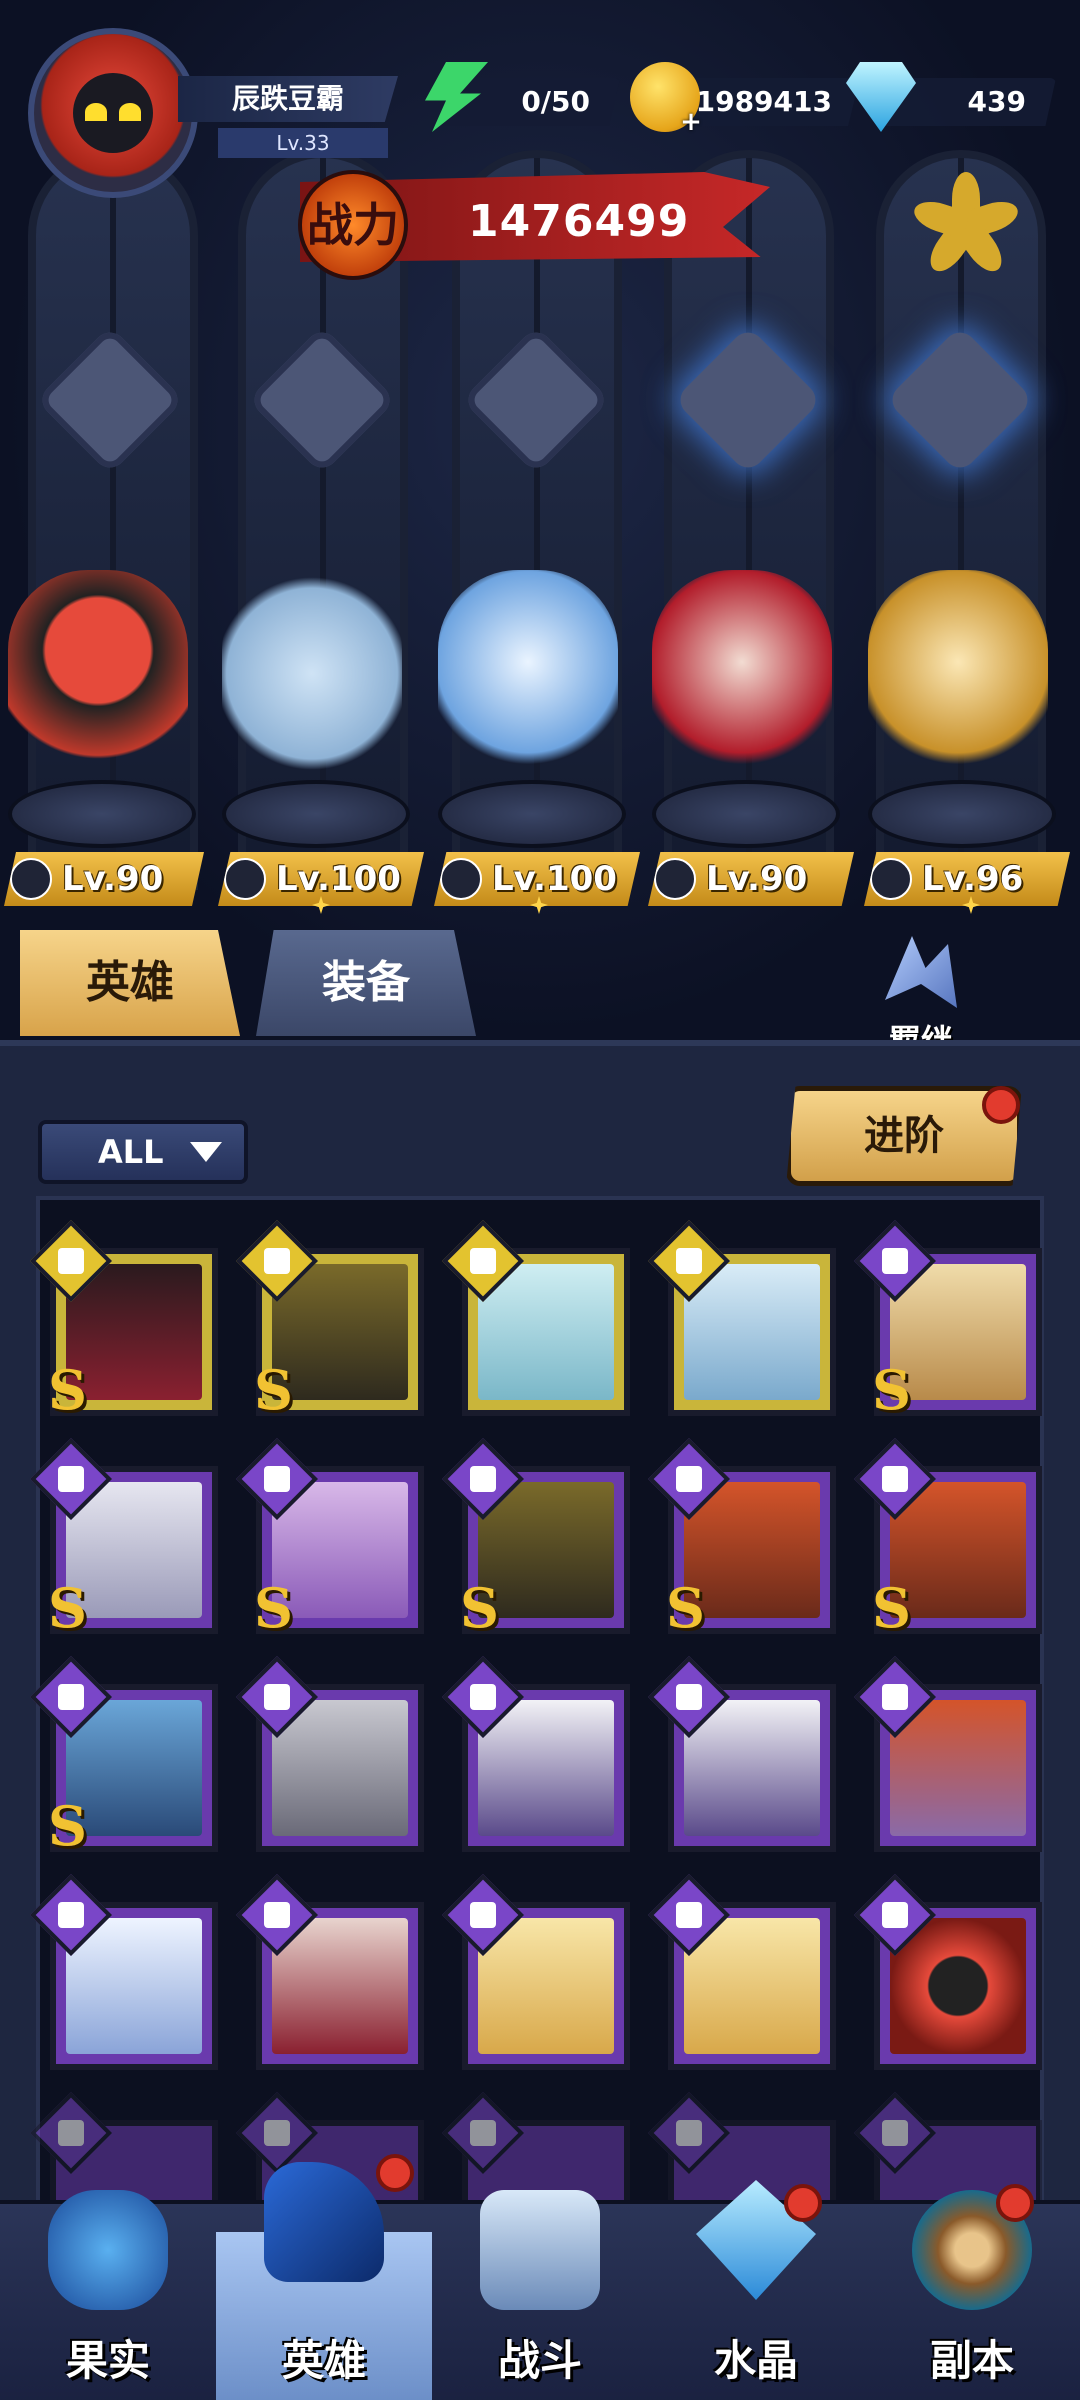 Image resolution: width=1080 pixels, height=2400 pixels. I want to click on hero-figure-werewolf, so click(312, 685).